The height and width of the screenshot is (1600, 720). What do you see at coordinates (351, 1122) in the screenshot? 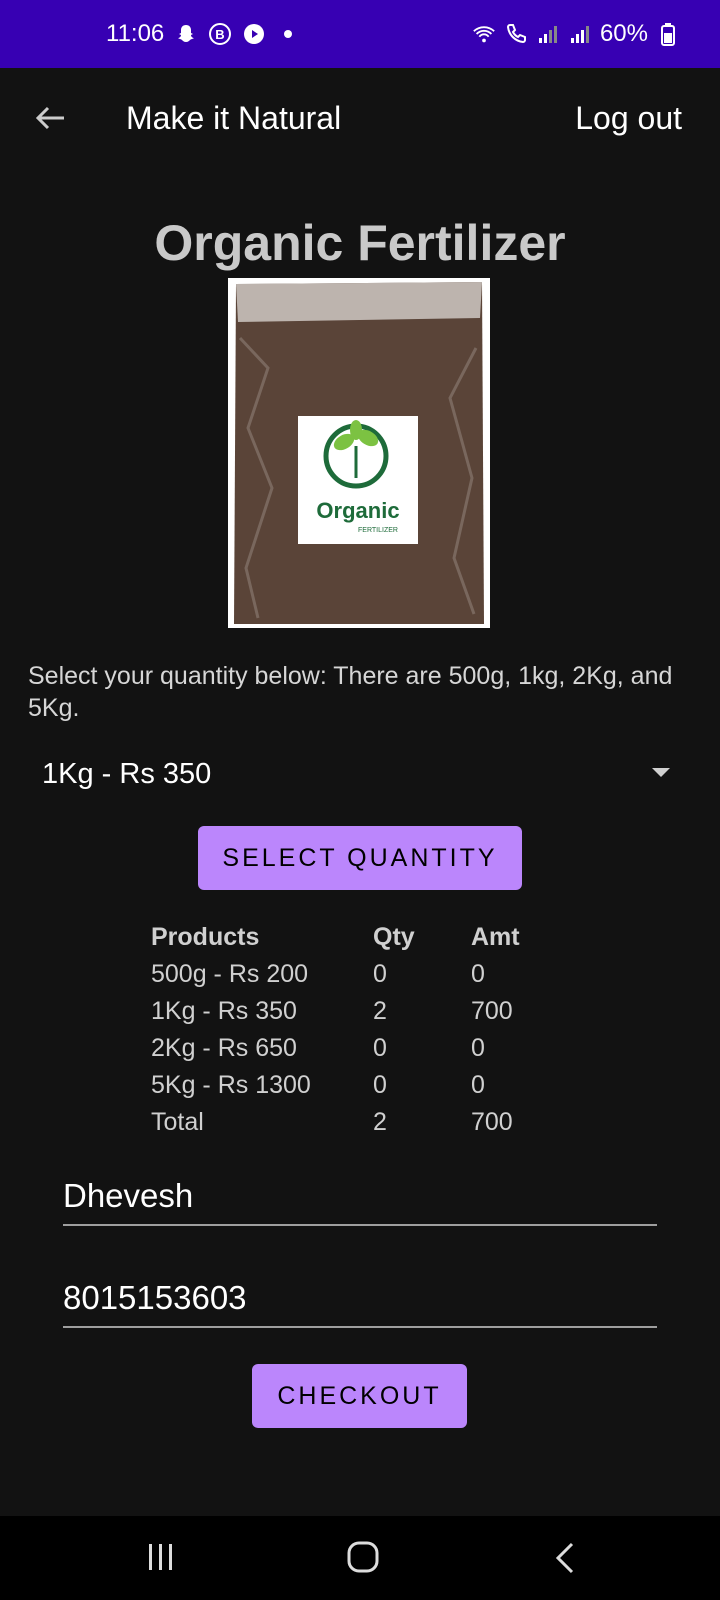
I see `table-total-row: Total 2 700` at bounding box center [351, 1122].